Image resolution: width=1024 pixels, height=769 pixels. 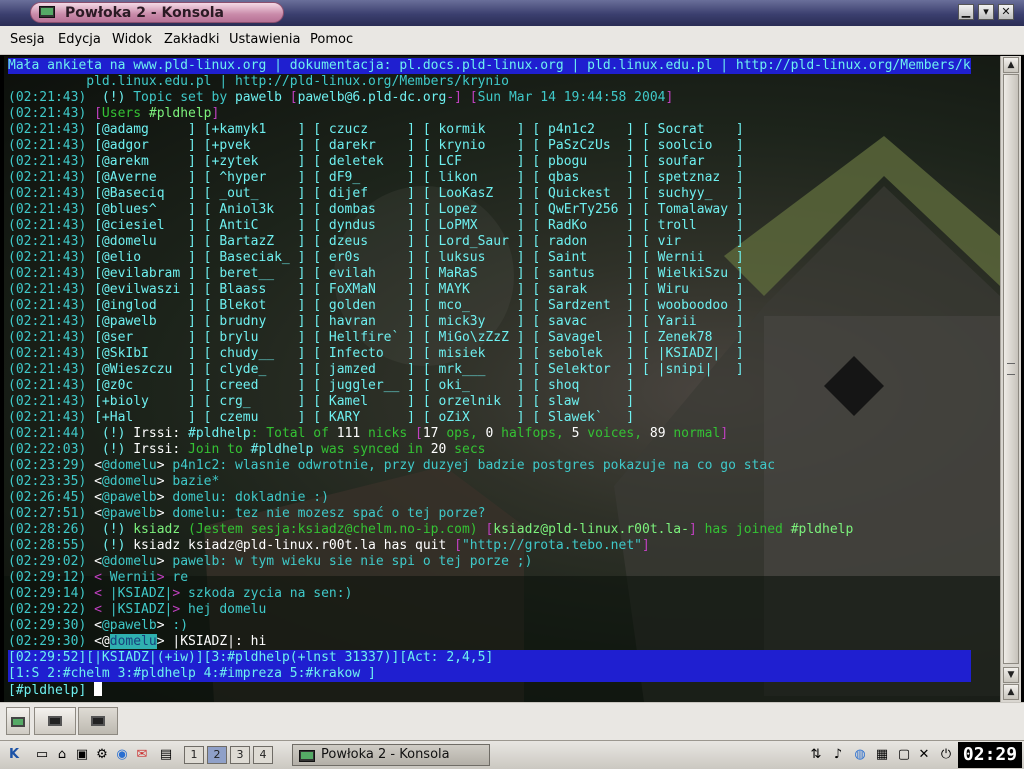 I want to click on terminal-text-segment: Wernii, so click(x=133, y=577).